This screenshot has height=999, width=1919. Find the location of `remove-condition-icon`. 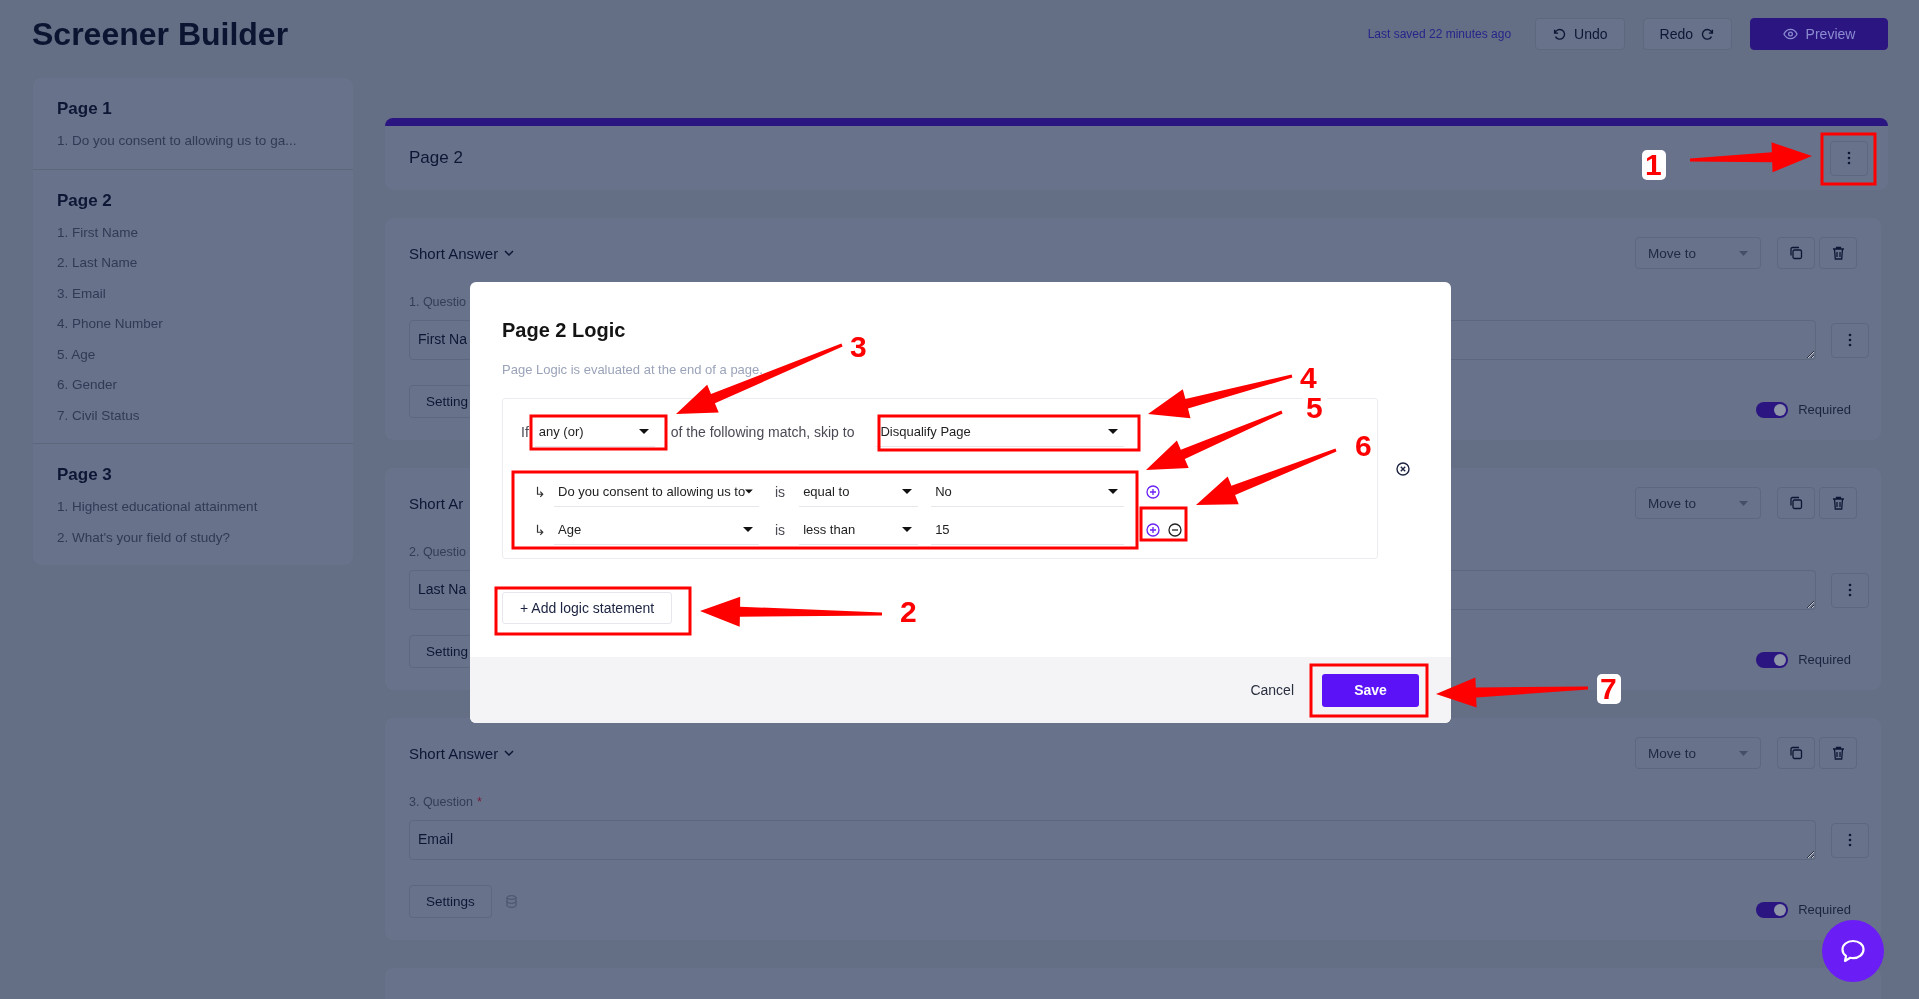

remove-condition-icon is located at coordinates (1175, 530).